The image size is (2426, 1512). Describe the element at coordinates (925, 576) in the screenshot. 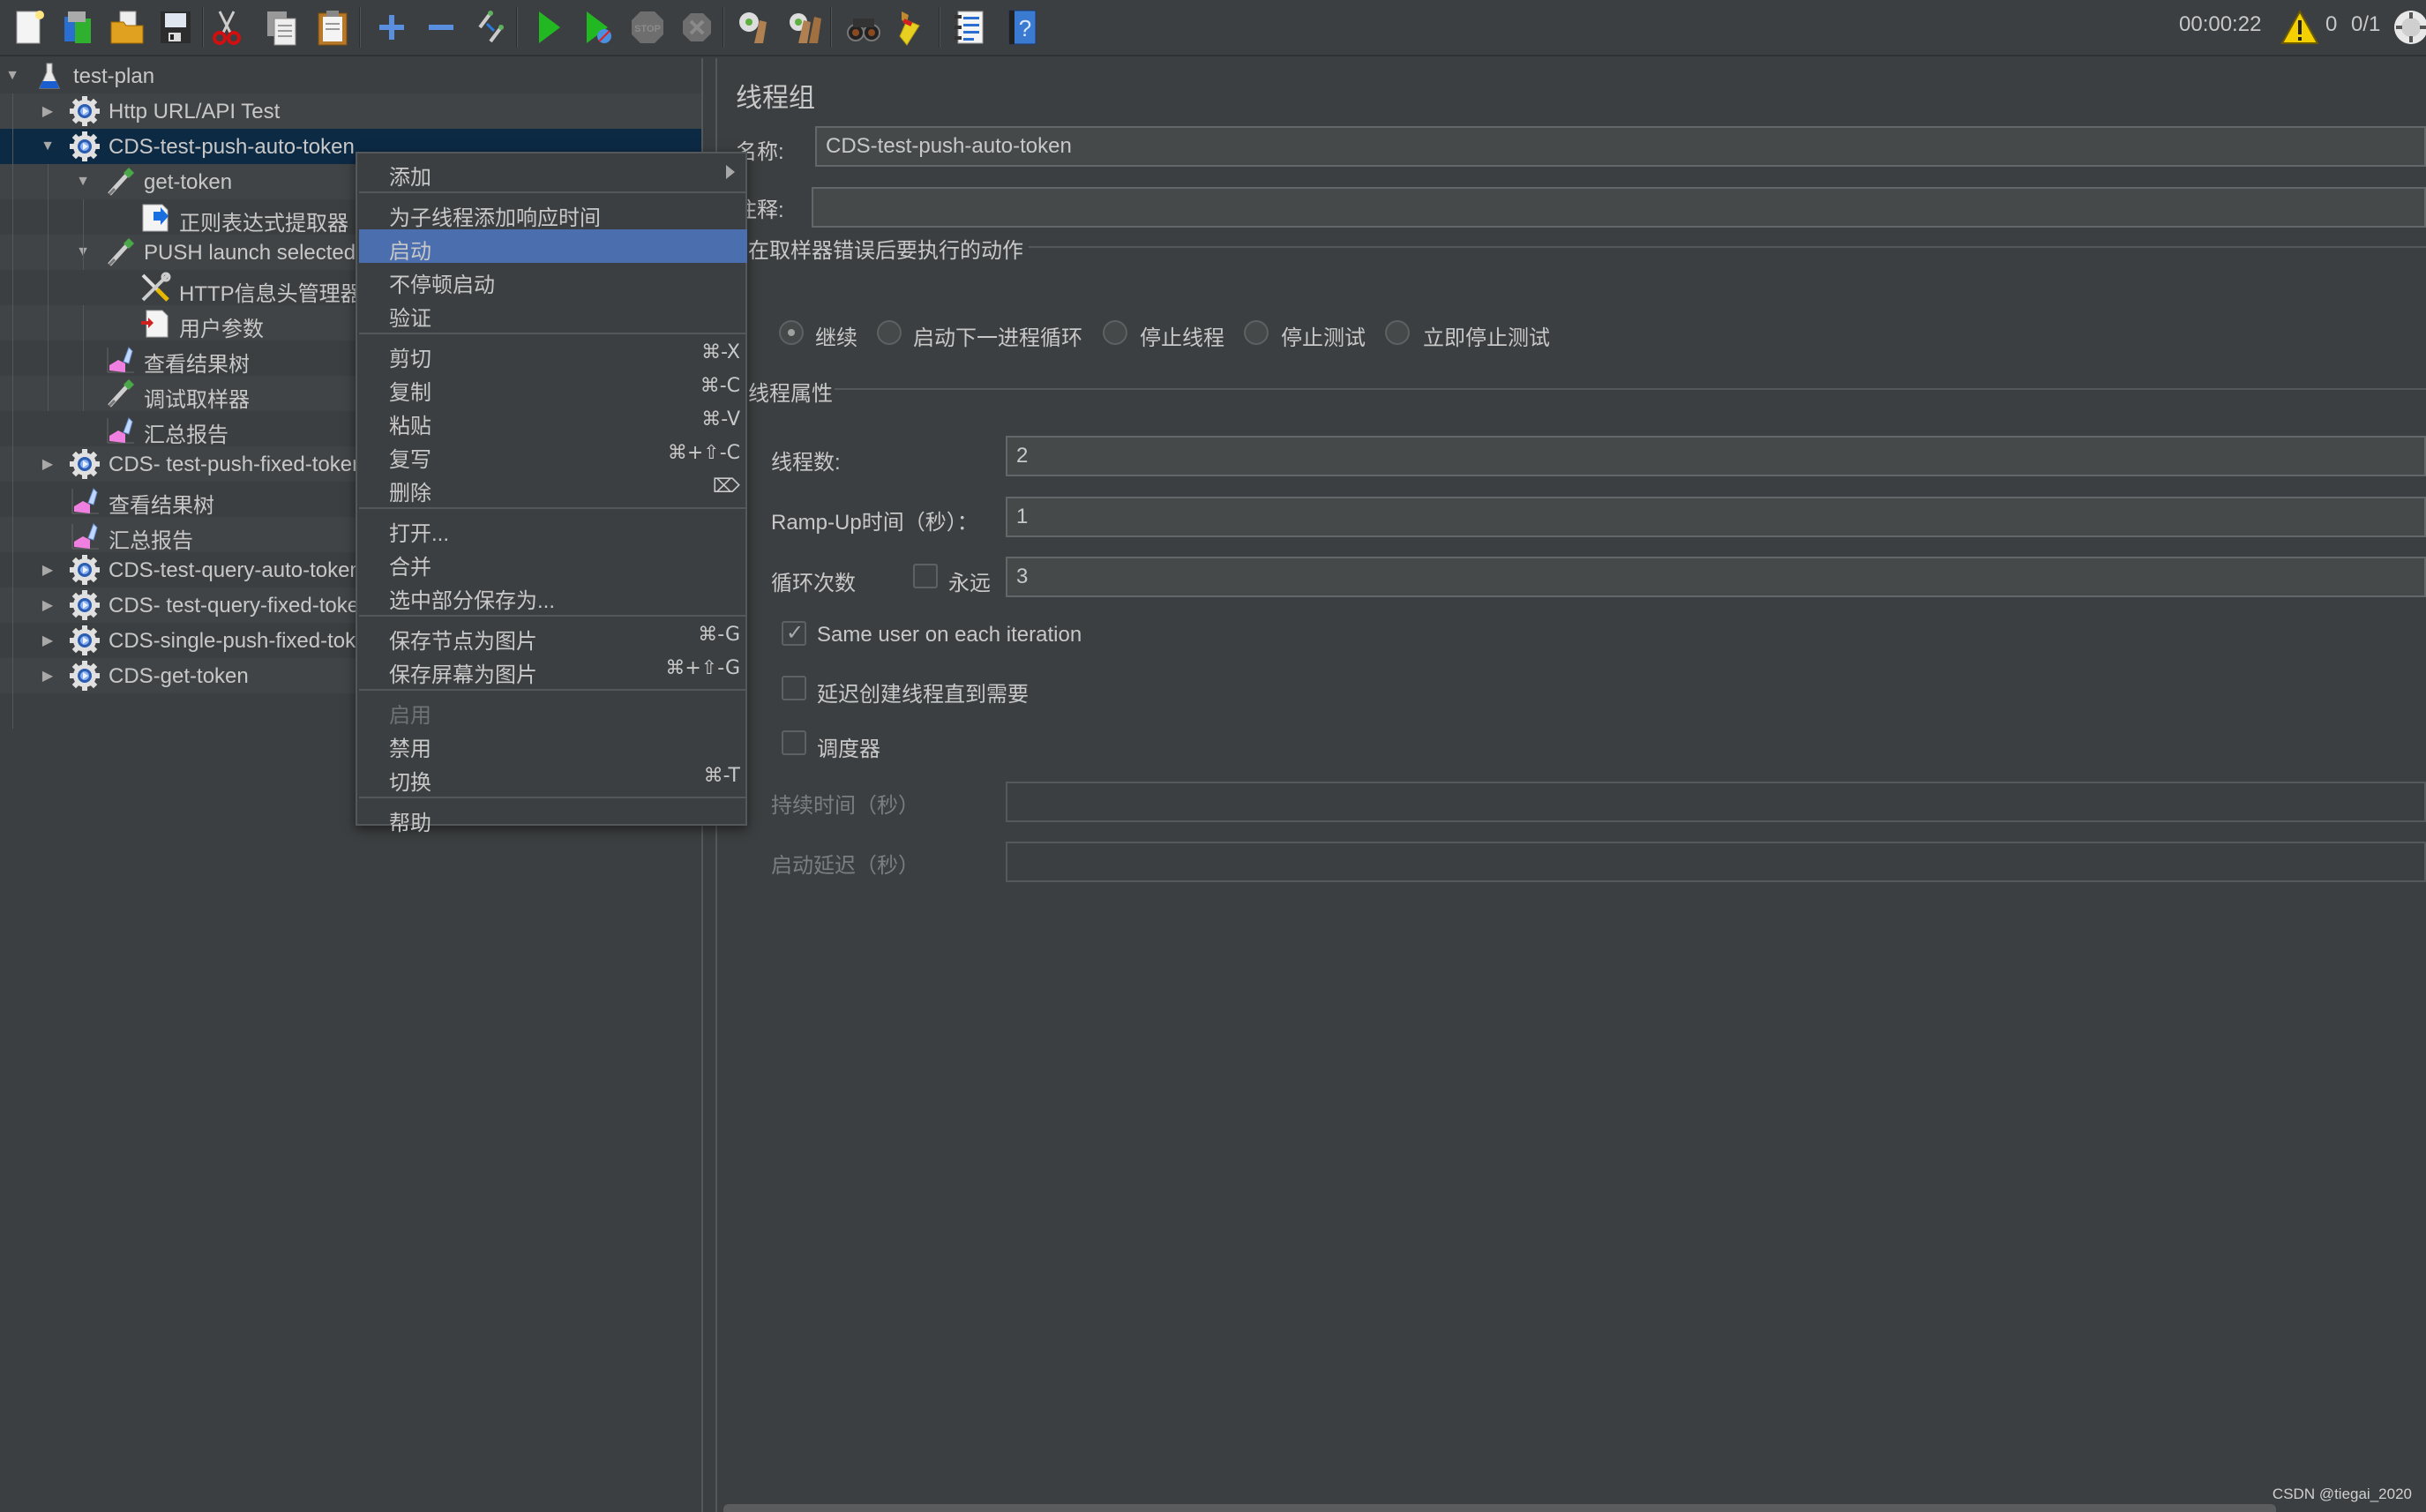

I see `forever-checkbox` at that location.